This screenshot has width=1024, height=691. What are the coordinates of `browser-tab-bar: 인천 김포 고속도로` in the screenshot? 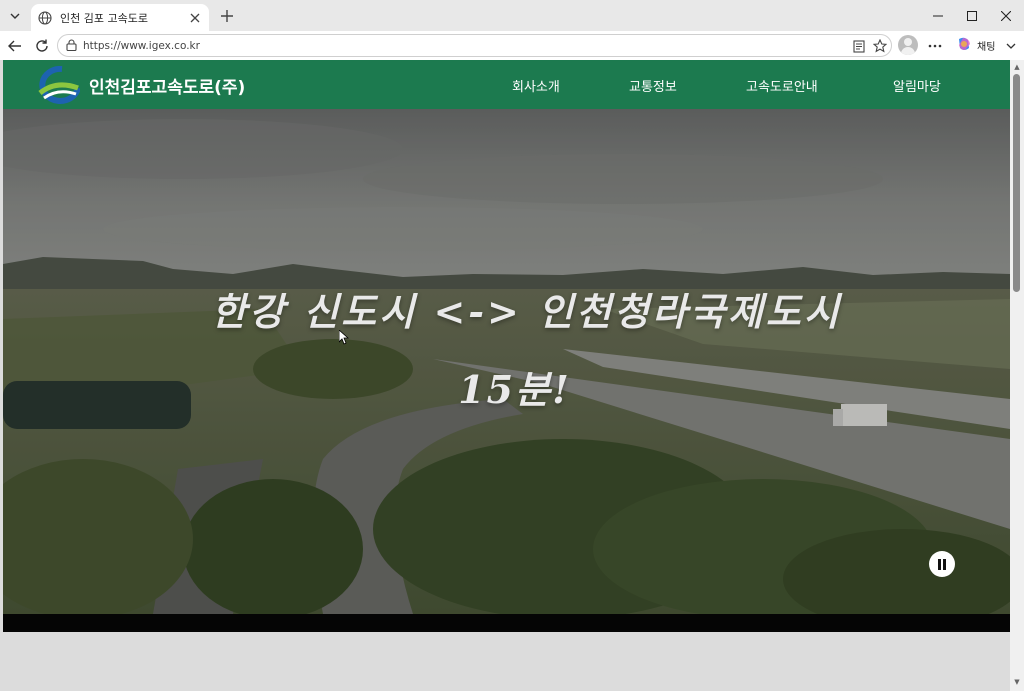 It's located at (512, 15).